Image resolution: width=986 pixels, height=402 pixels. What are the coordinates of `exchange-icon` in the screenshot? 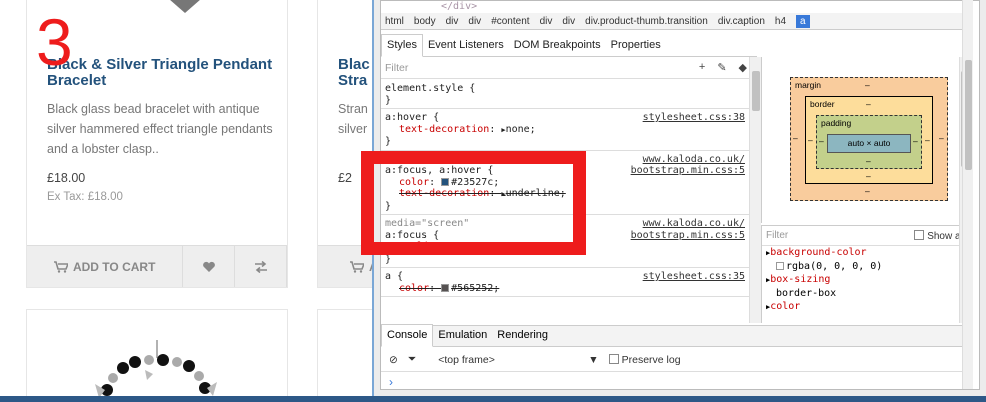 It's located at (260, 266).